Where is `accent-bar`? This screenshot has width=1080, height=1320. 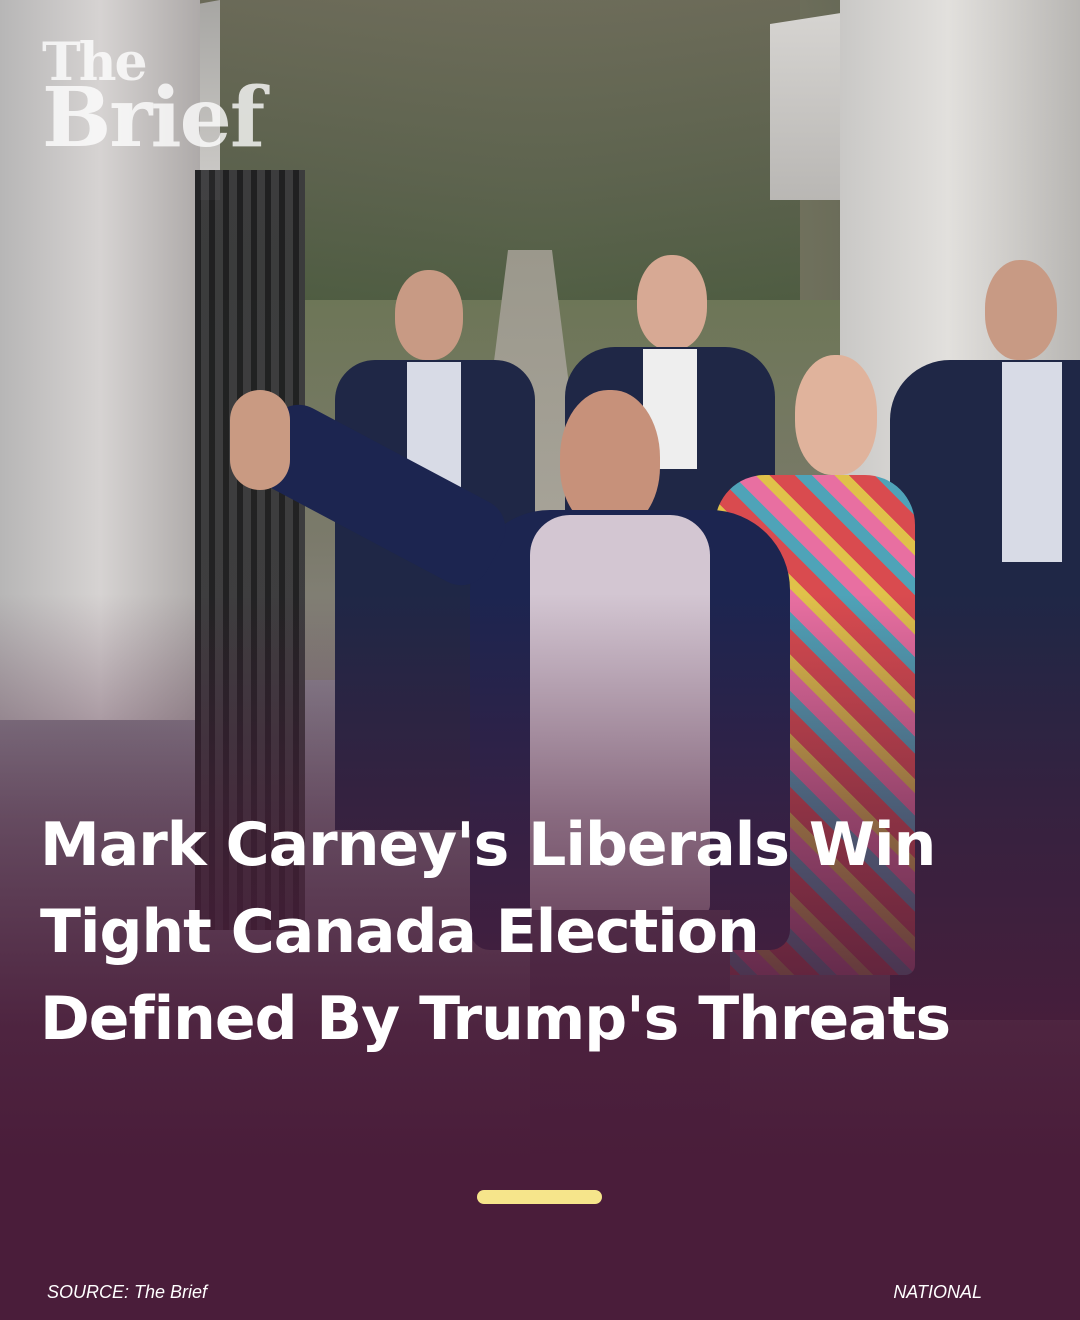
accent-bar is located at coordinates (539, 1197).